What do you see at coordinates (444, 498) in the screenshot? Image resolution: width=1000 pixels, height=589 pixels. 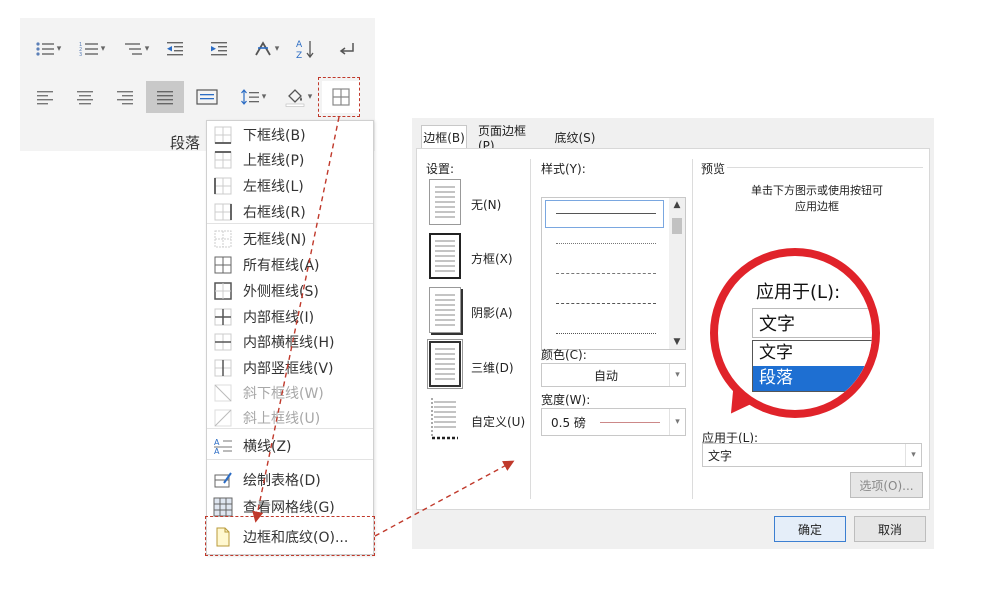 I see `arrow-to-dialog` at bounding box center [444, 498].